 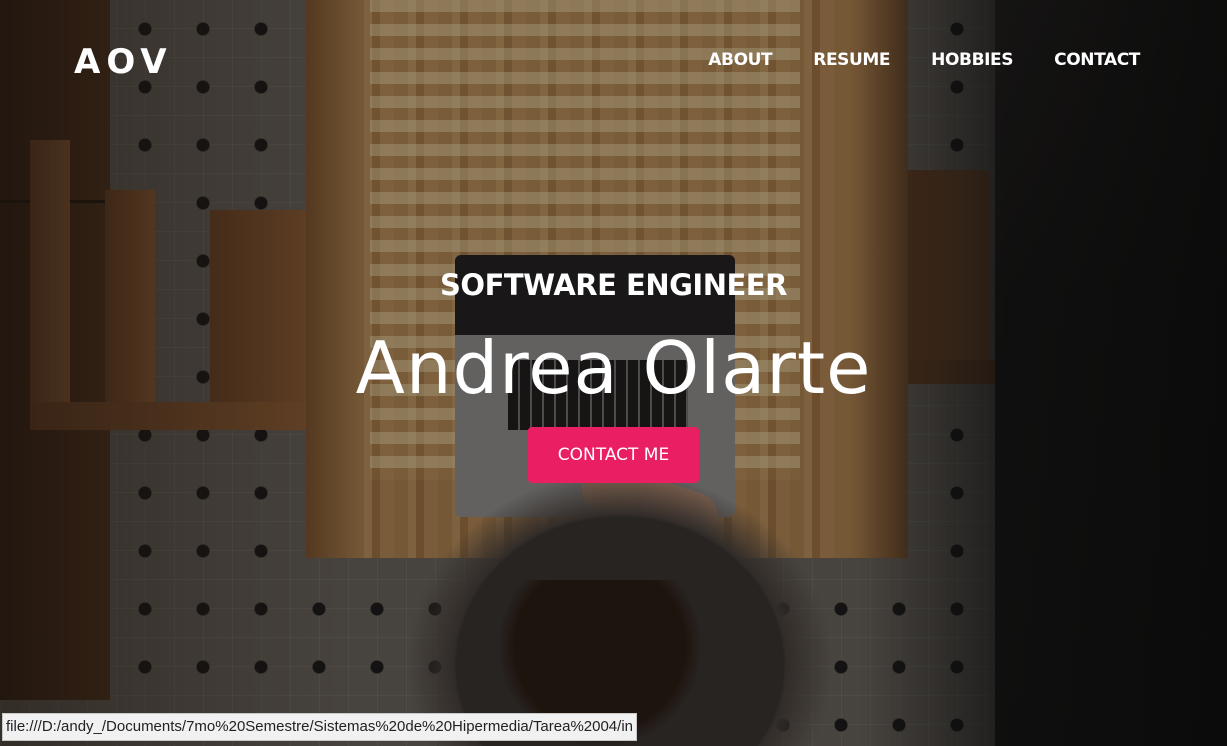 I want to click on main-nav: ABOUT RESUME HOBBIES CONTACT, so click(x=920, y=63).